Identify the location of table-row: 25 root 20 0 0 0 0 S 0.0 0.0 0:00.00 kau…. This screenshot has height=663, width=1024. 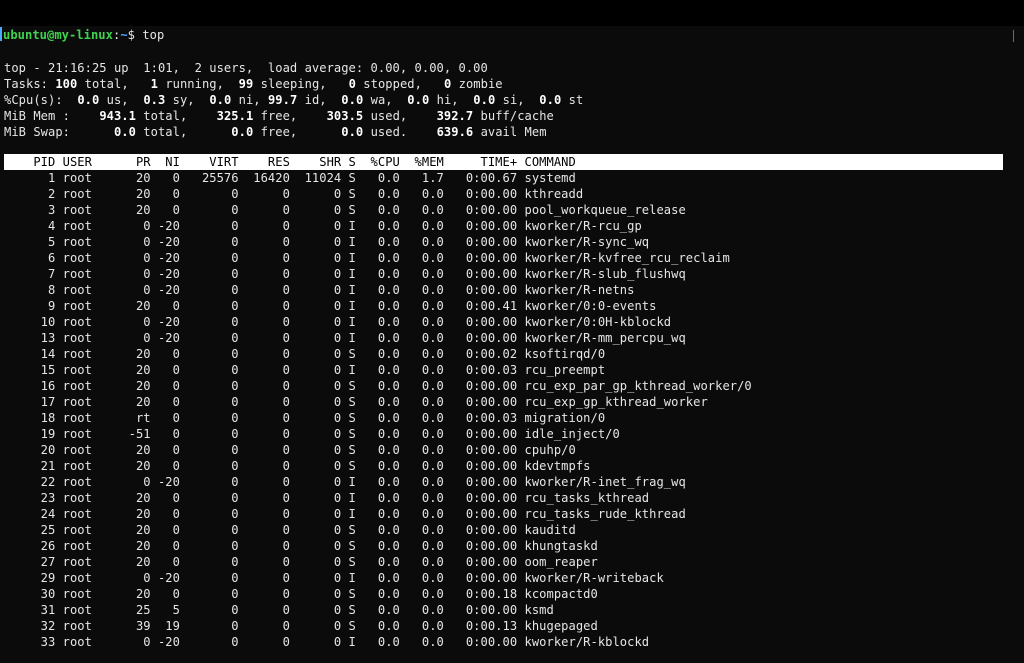
(290, 530).